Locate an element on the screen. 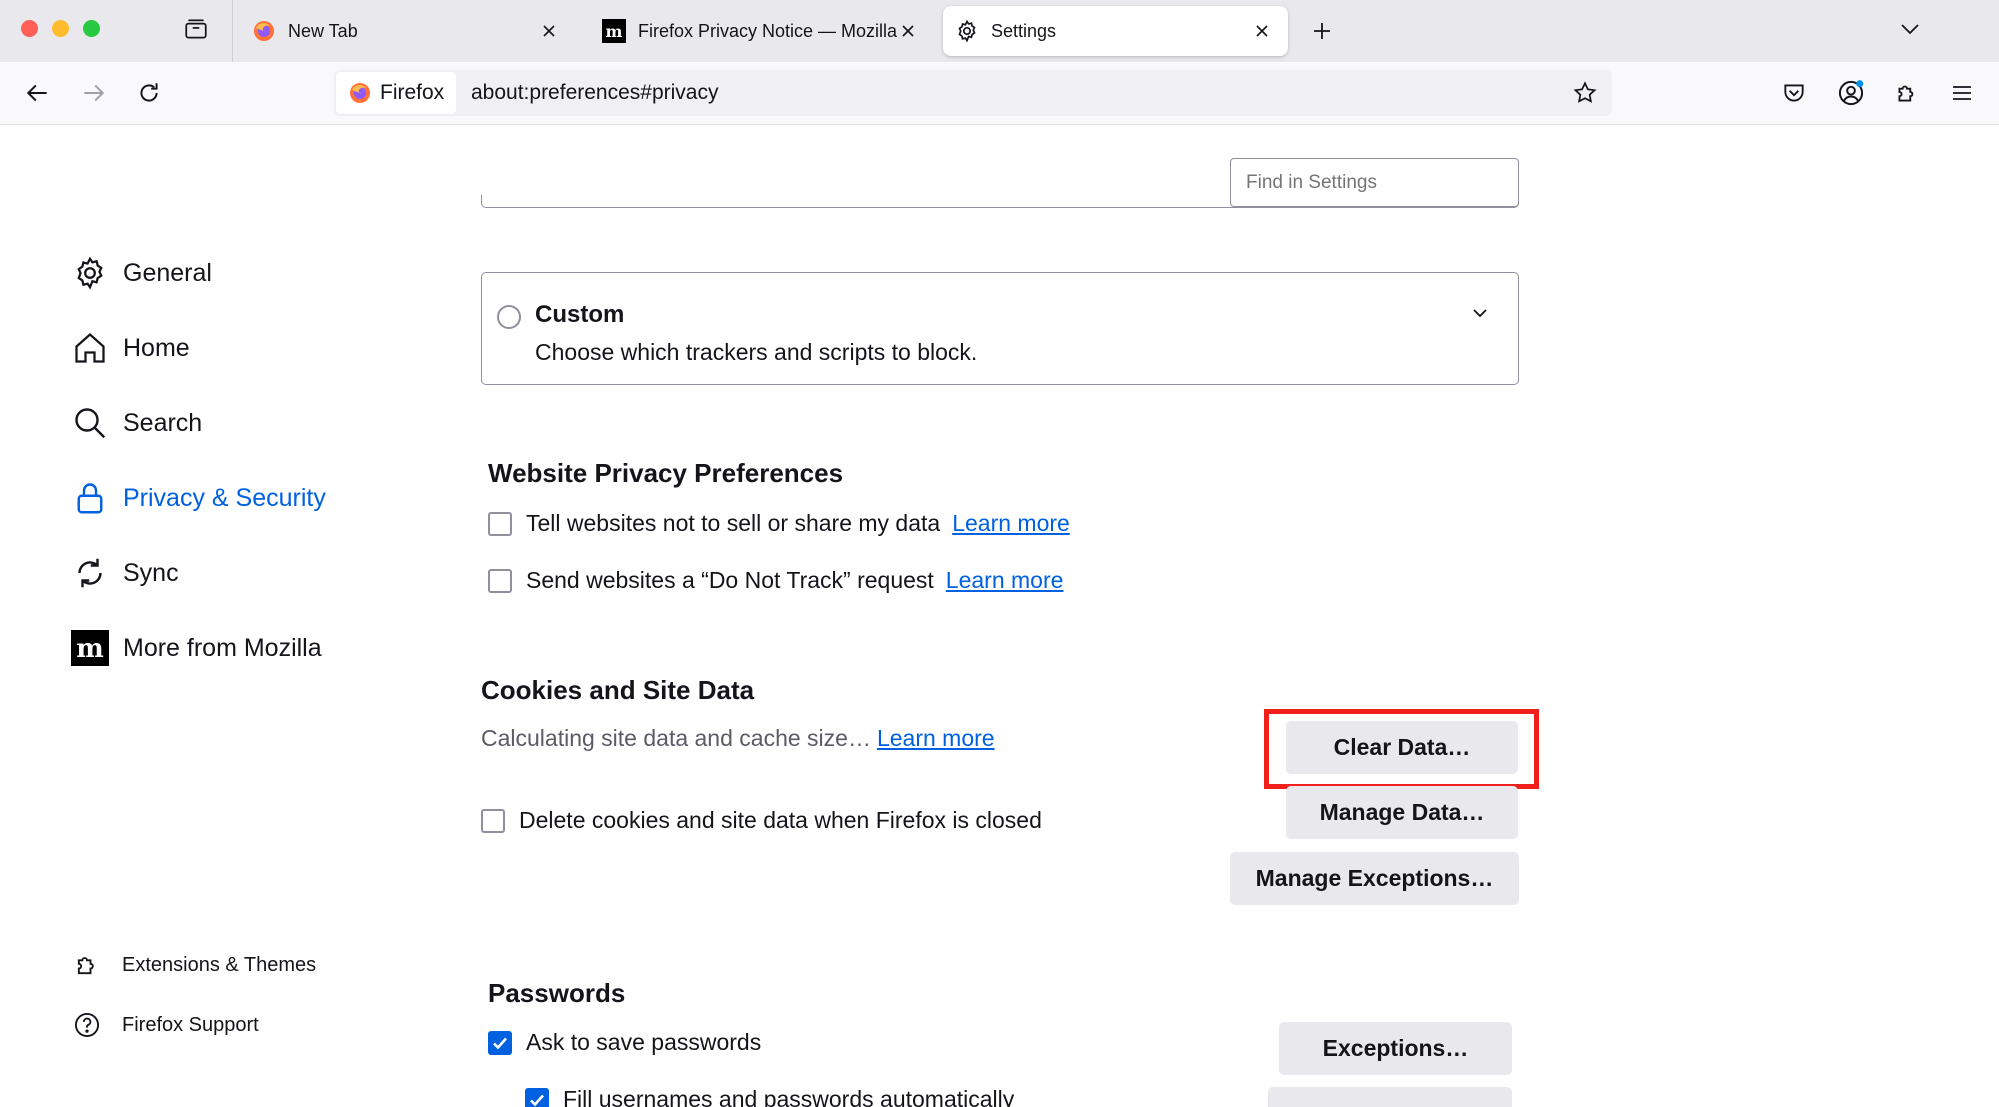 This screenshot has width=1999, height=1107. tab-privacy-notice: m Firefox Privacy Notice — Mozilla is located at coordinates (761, 31).